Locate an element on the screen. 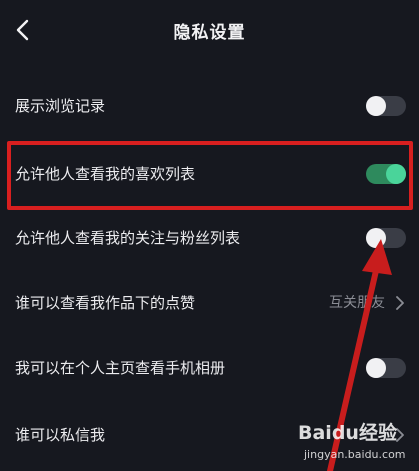 This screenshot has height=471, width=419. watermark-url: jingyan.baidu.com is located at coordinates (355, 454).